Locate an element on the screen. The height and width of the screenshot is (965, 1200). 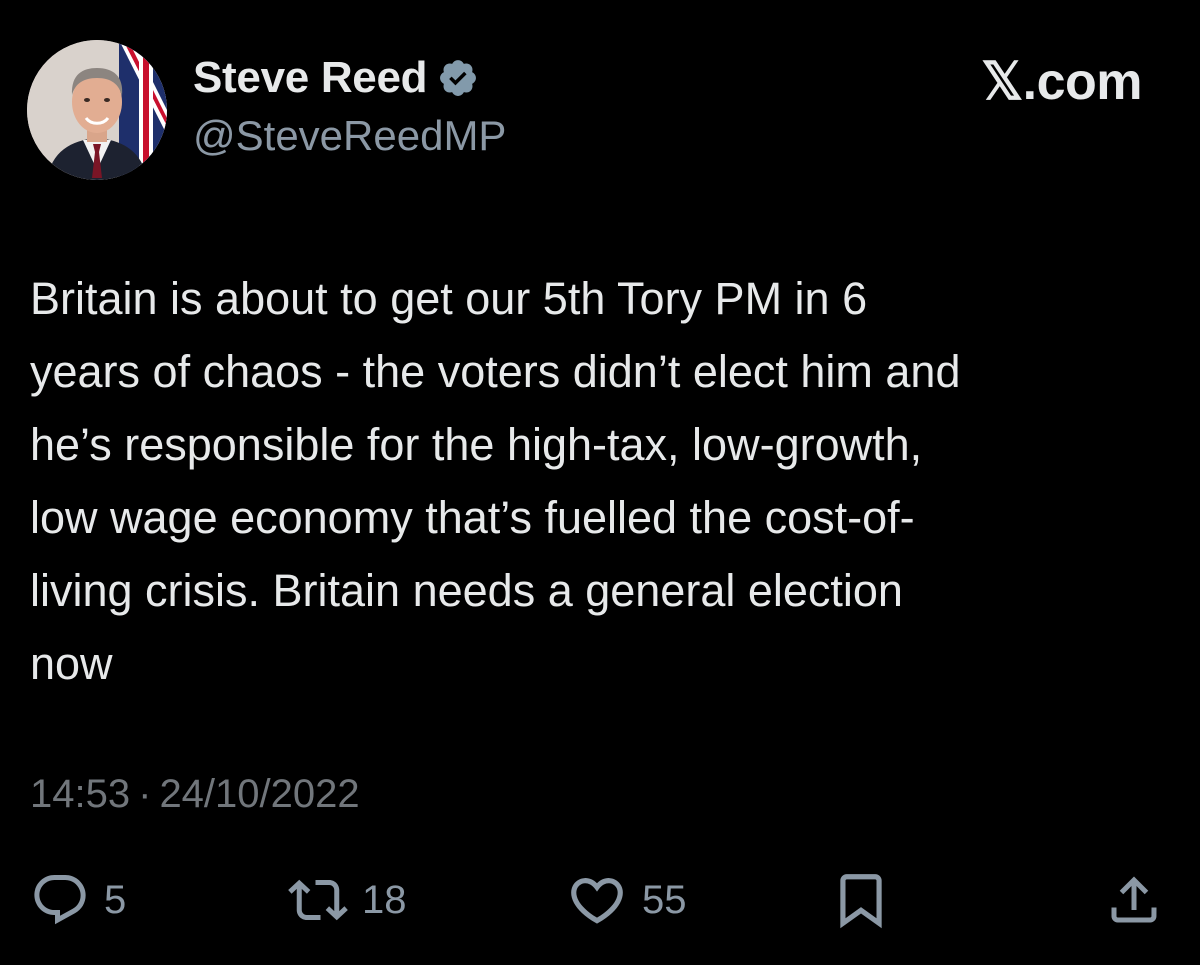
like-count: 55 is located at coordinates (664, 899).